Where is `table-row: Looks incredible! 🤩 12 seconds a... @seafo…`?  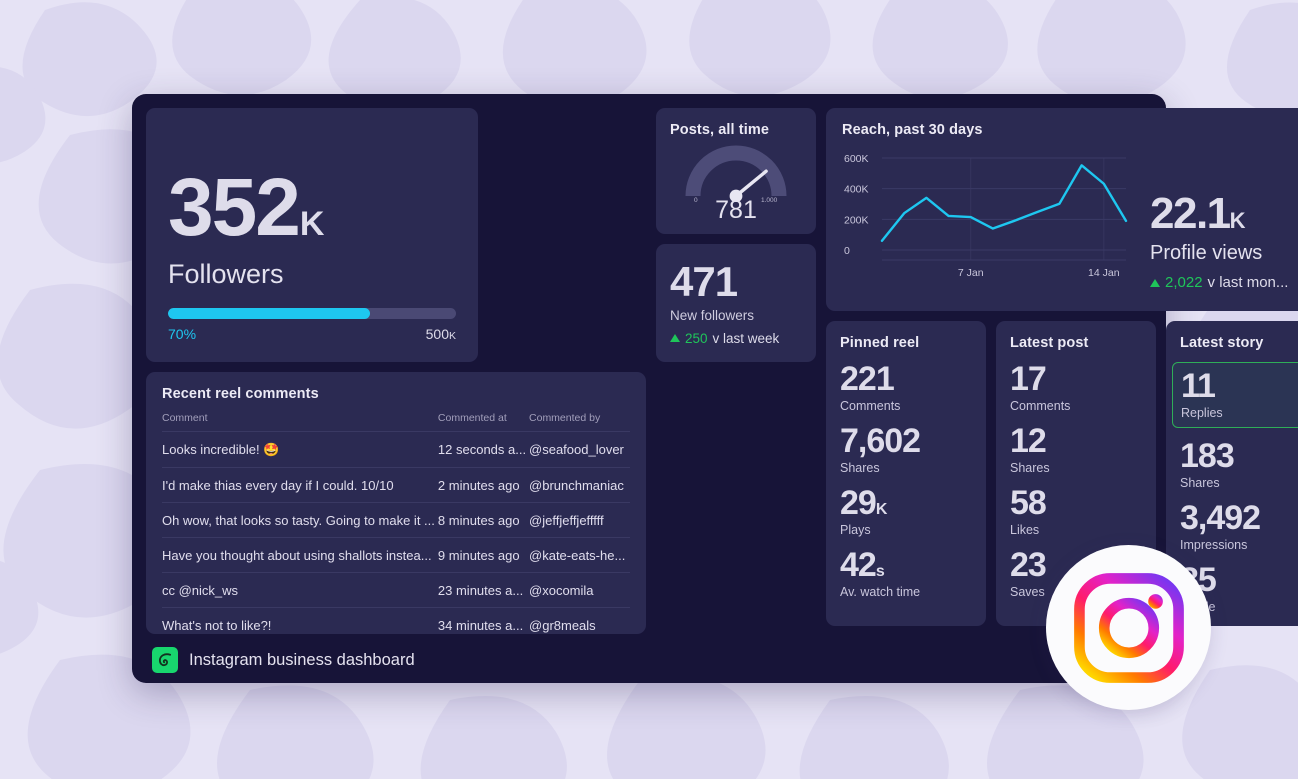
table-row: Looks incredible! 🤩 12 seconds a... @seafo… is located at coordinates (396, 449).